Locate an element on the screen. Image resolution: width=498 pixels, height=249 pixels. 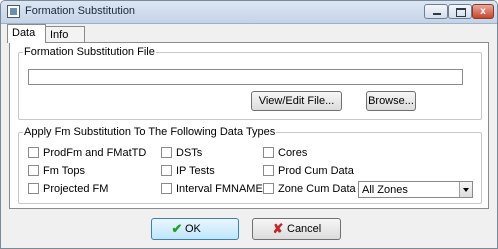
maximize-button is located at coordinates (460, 11).